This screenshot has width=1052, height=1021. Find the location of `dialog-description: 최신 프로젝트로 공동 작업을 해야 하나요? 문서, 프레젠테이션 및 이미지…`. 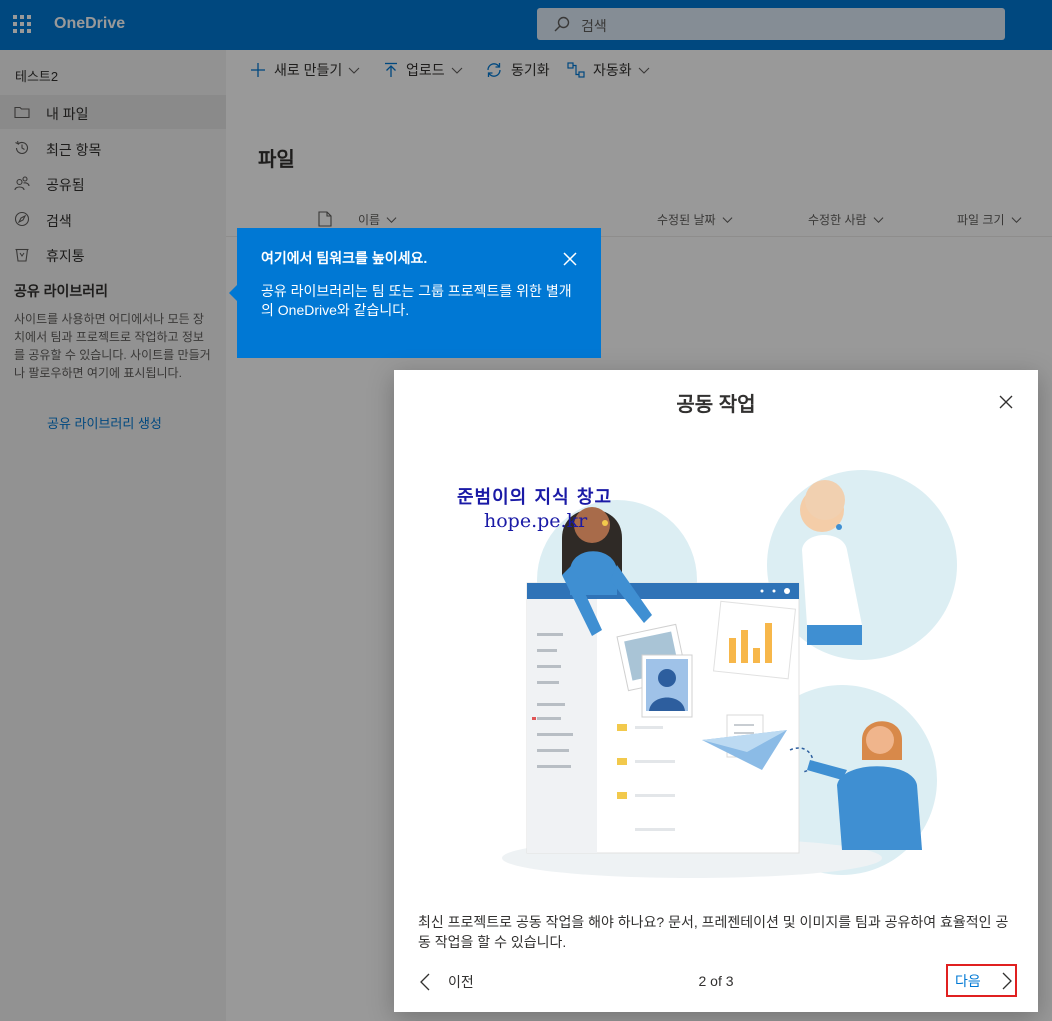

dialog-description: 최신 프로젝트로 공동 작업을 해야 하나요? 문서, 프레젠테이션 및 이미지… is located at coordinates (713, 932).